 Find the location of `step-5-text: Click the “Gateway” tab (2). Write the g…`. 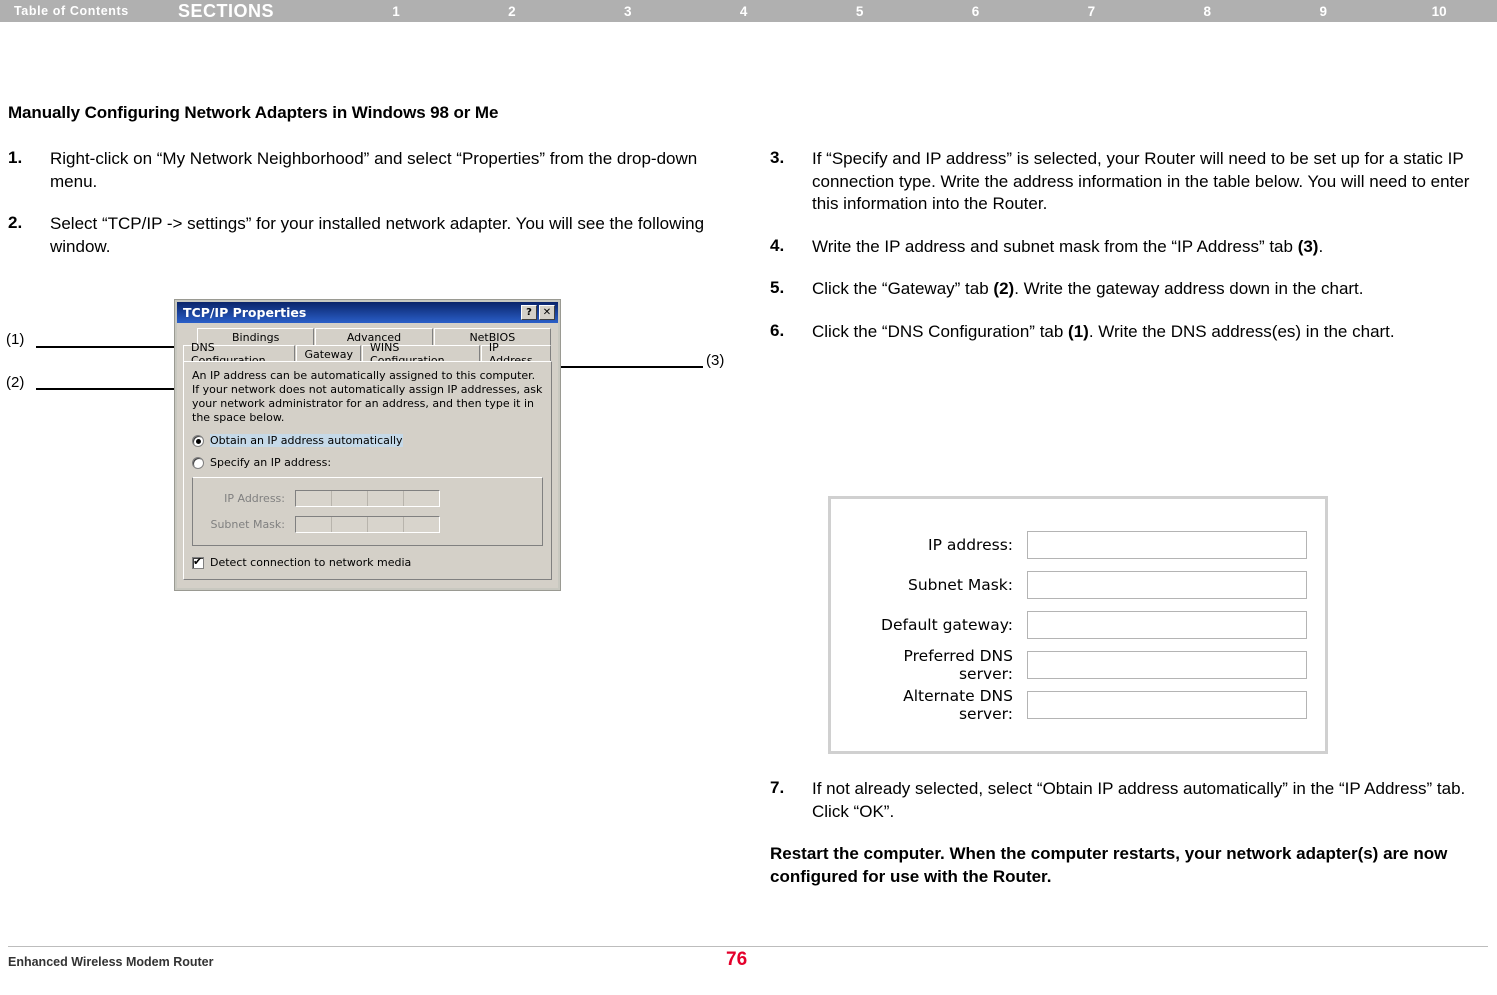

step-5-text: Click the “Gateway” tab (2). Write the g… is located at coordinates (1088, 289).